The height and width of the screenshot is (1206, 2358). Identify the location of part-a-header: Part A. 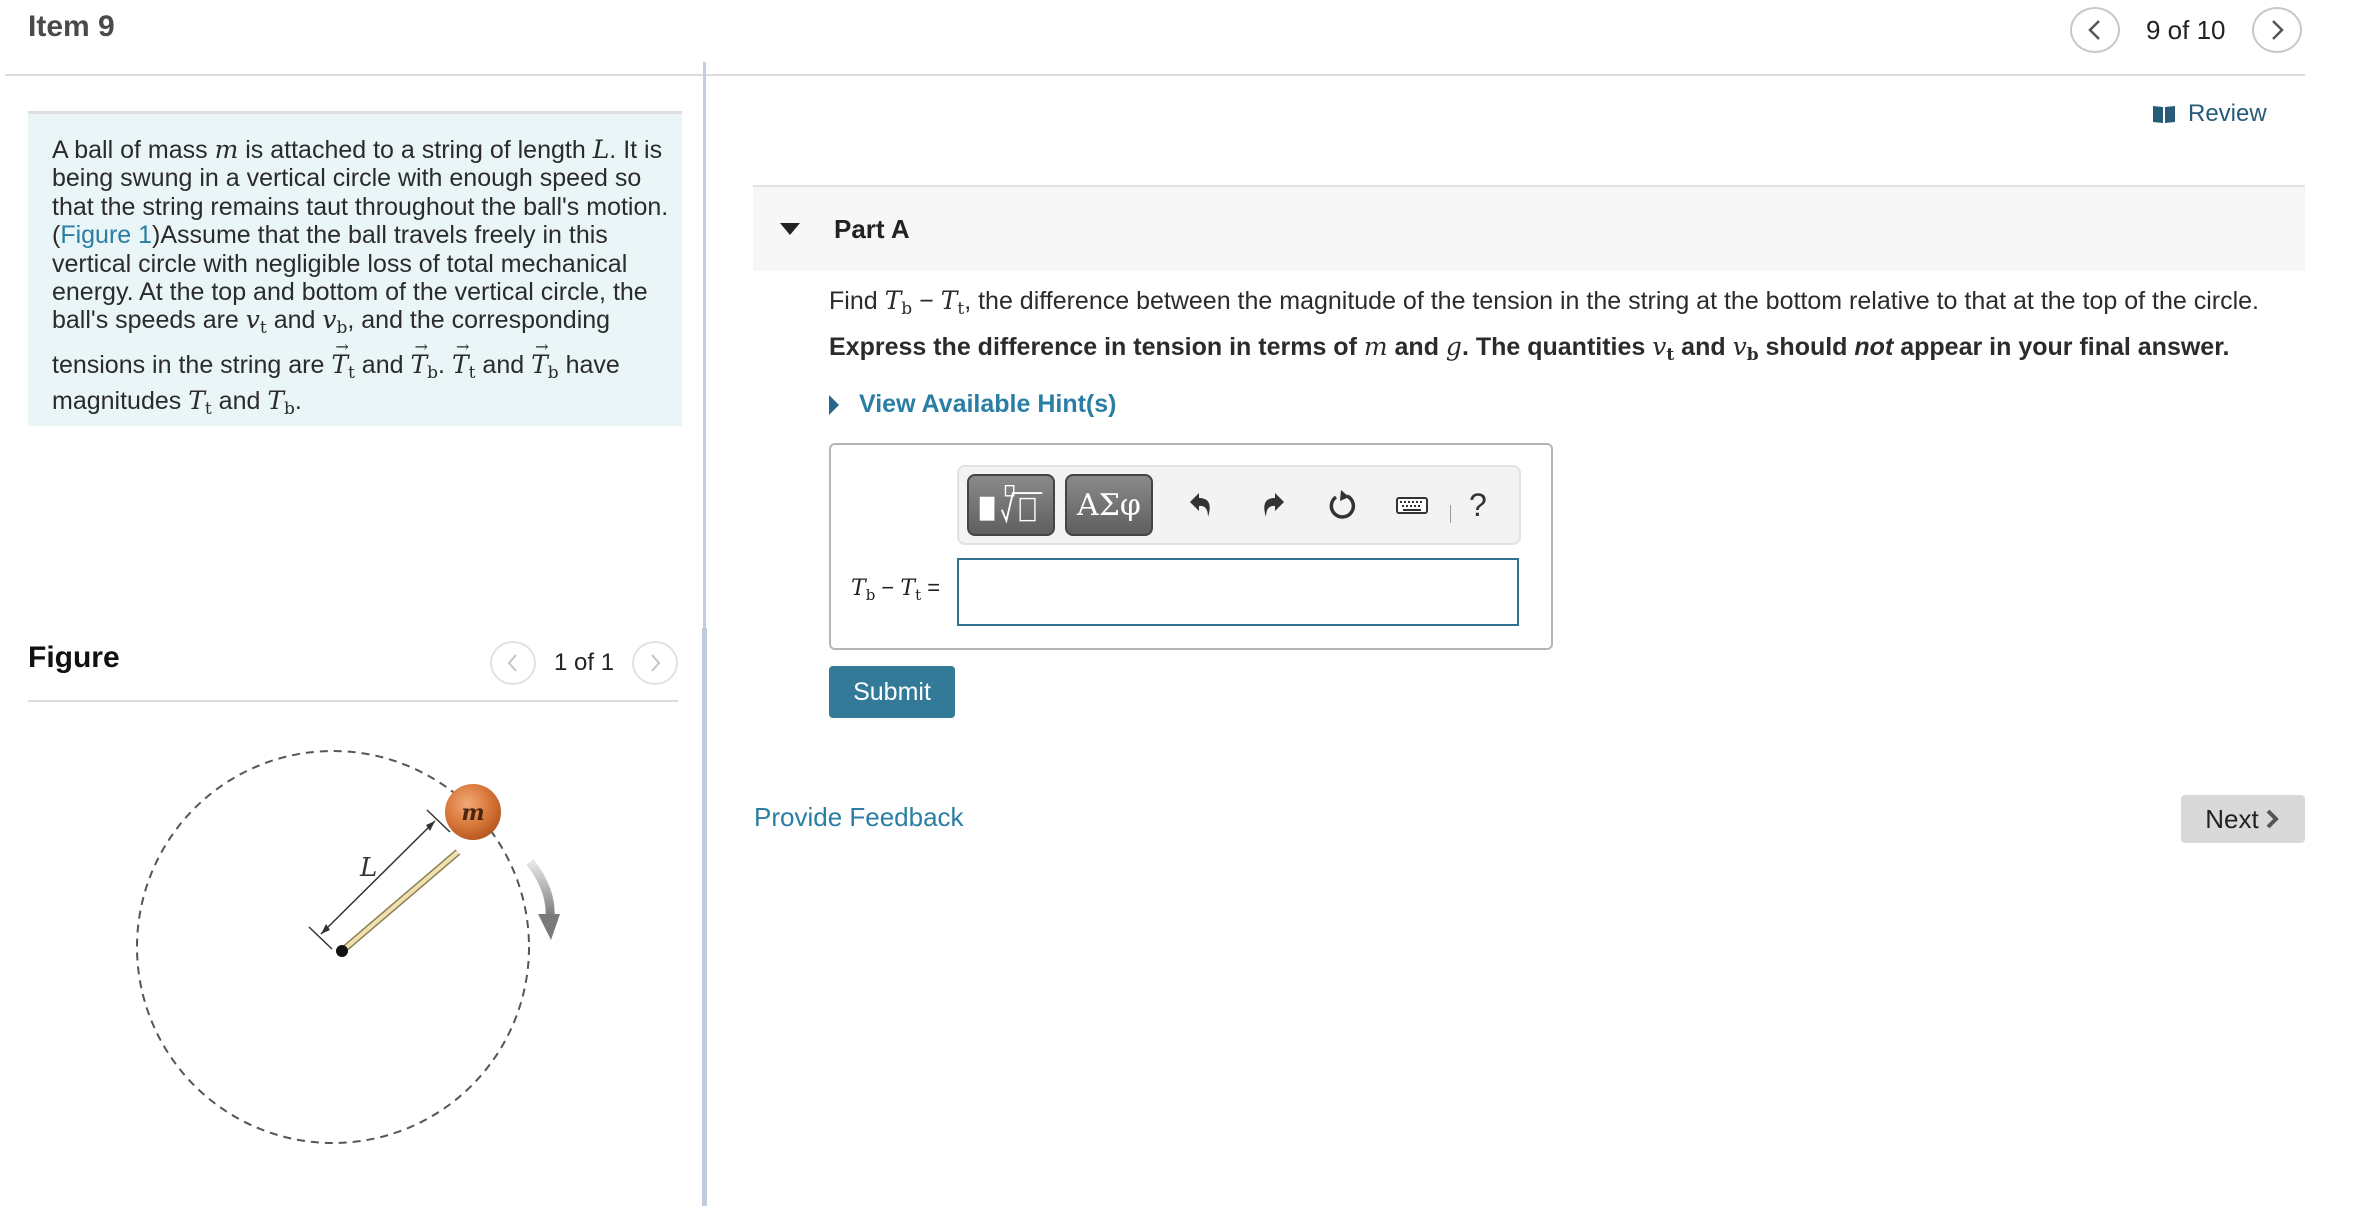
(1529, 228).